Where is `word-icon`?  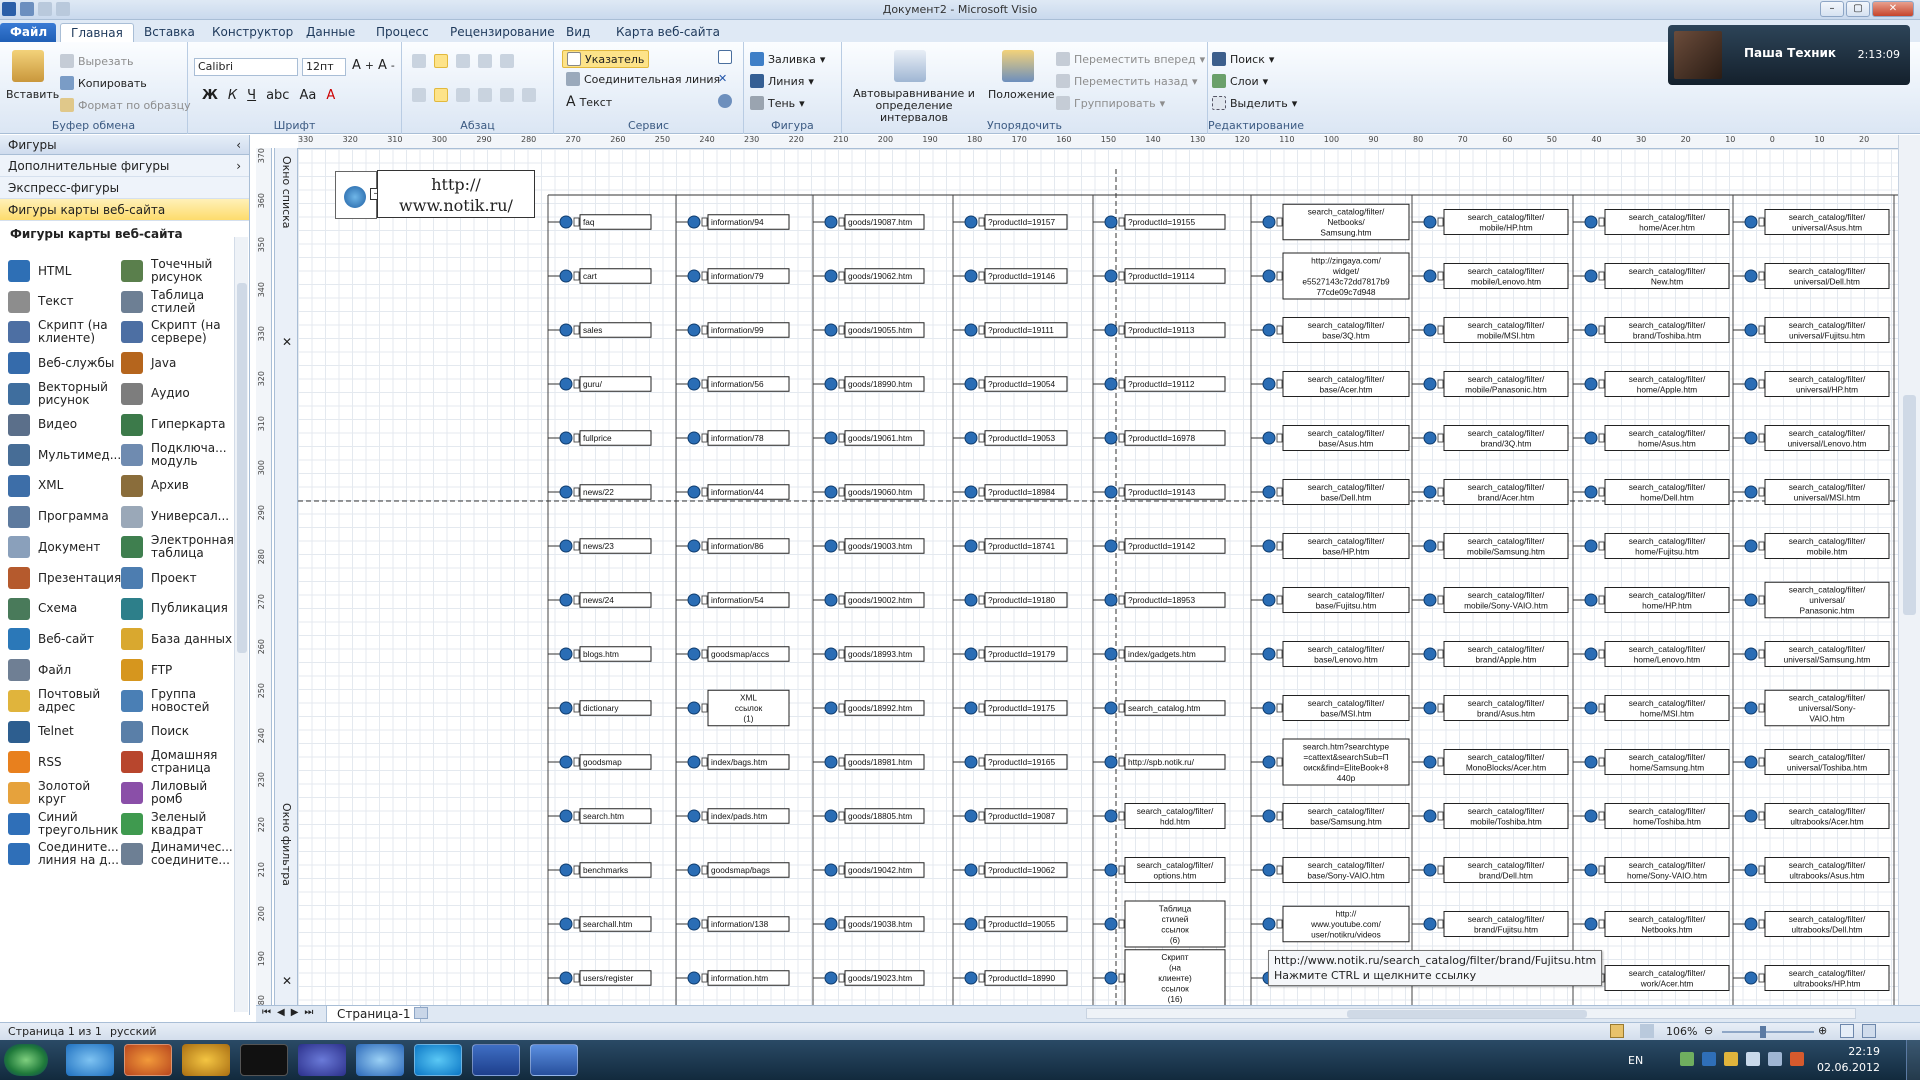
word-icon is located at coordinates (496, 1060).